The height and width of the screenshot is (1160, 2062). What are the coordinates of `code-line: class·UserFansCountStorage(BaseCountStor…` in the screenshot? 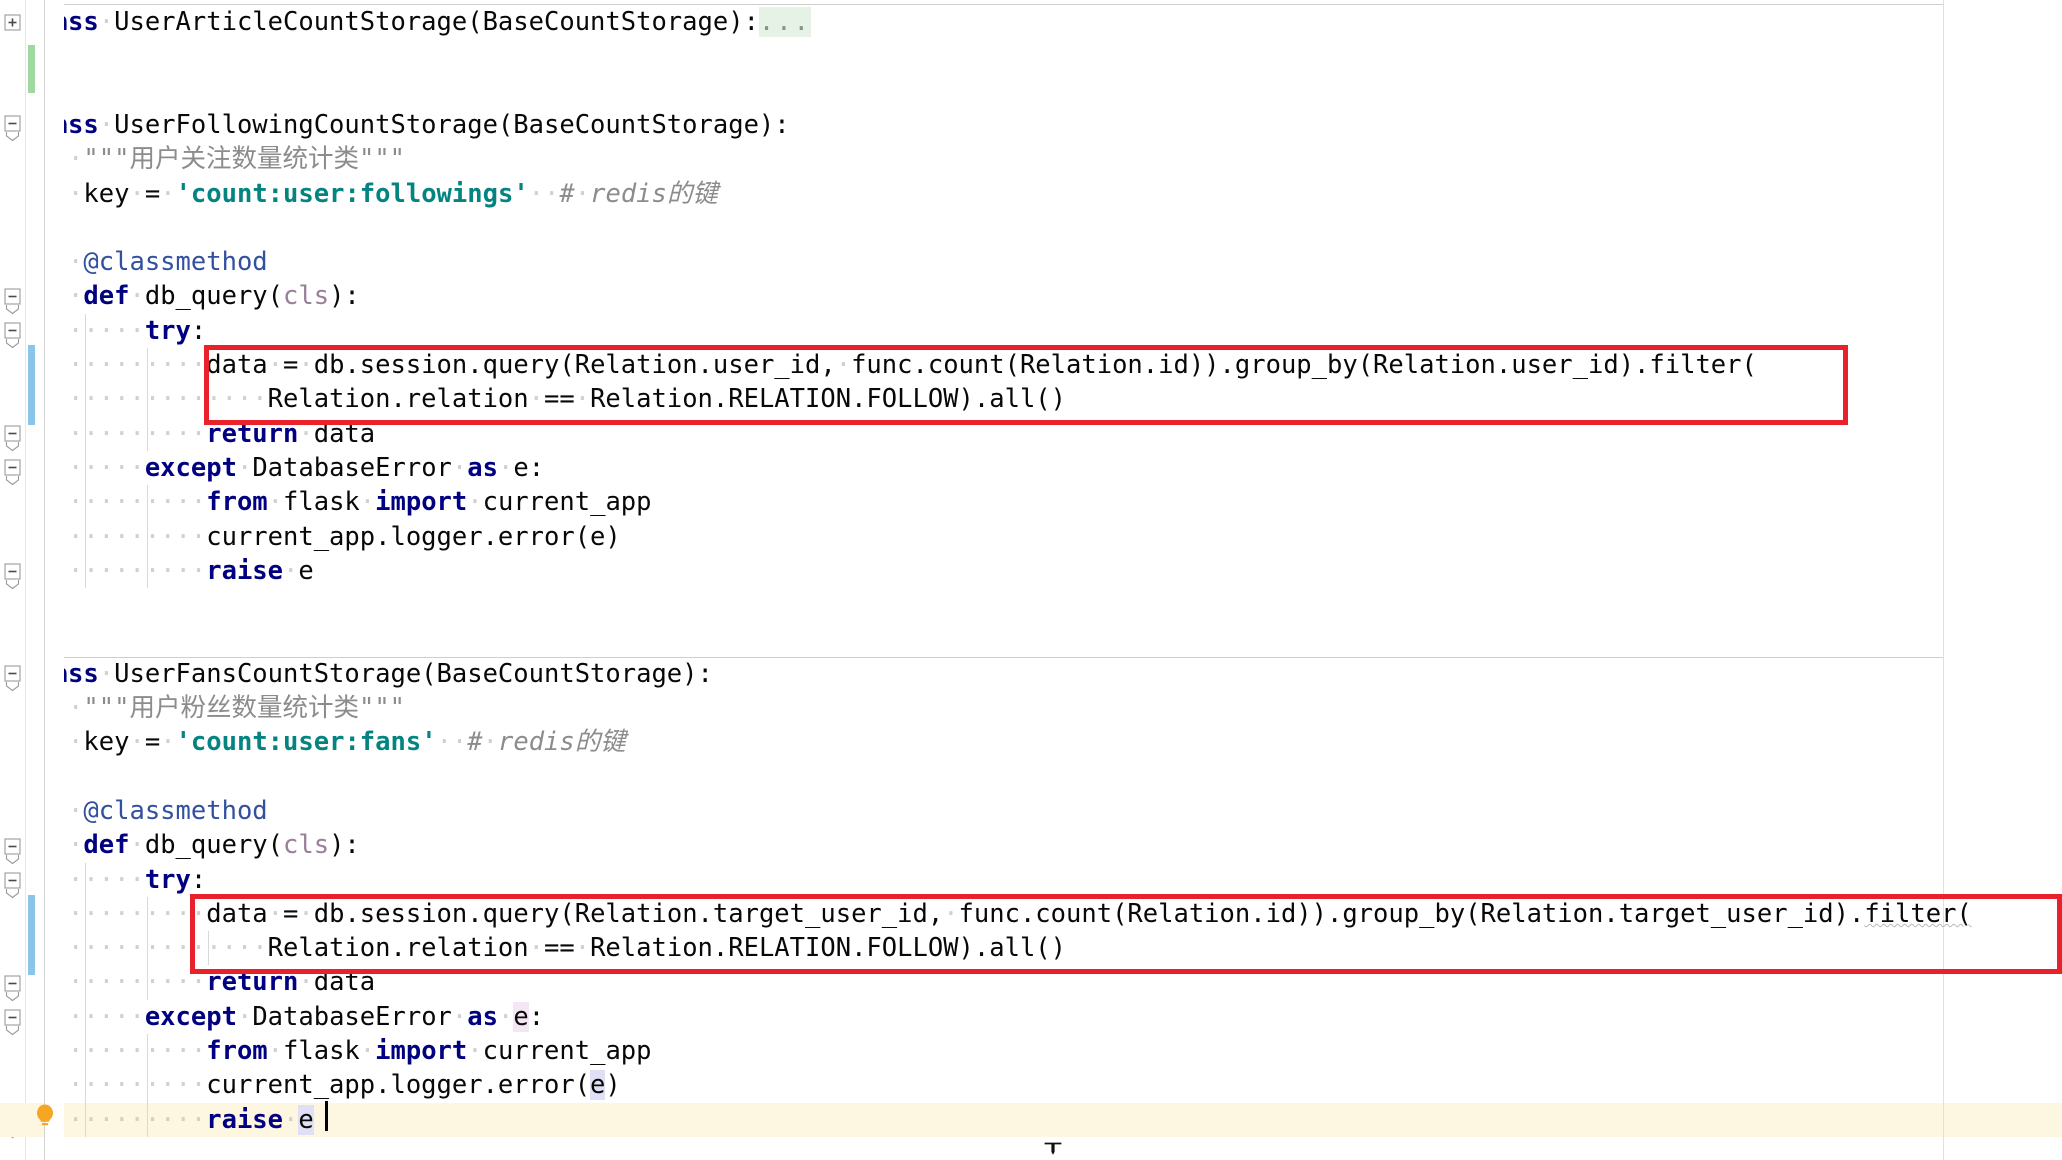 It's located at (356, 674).